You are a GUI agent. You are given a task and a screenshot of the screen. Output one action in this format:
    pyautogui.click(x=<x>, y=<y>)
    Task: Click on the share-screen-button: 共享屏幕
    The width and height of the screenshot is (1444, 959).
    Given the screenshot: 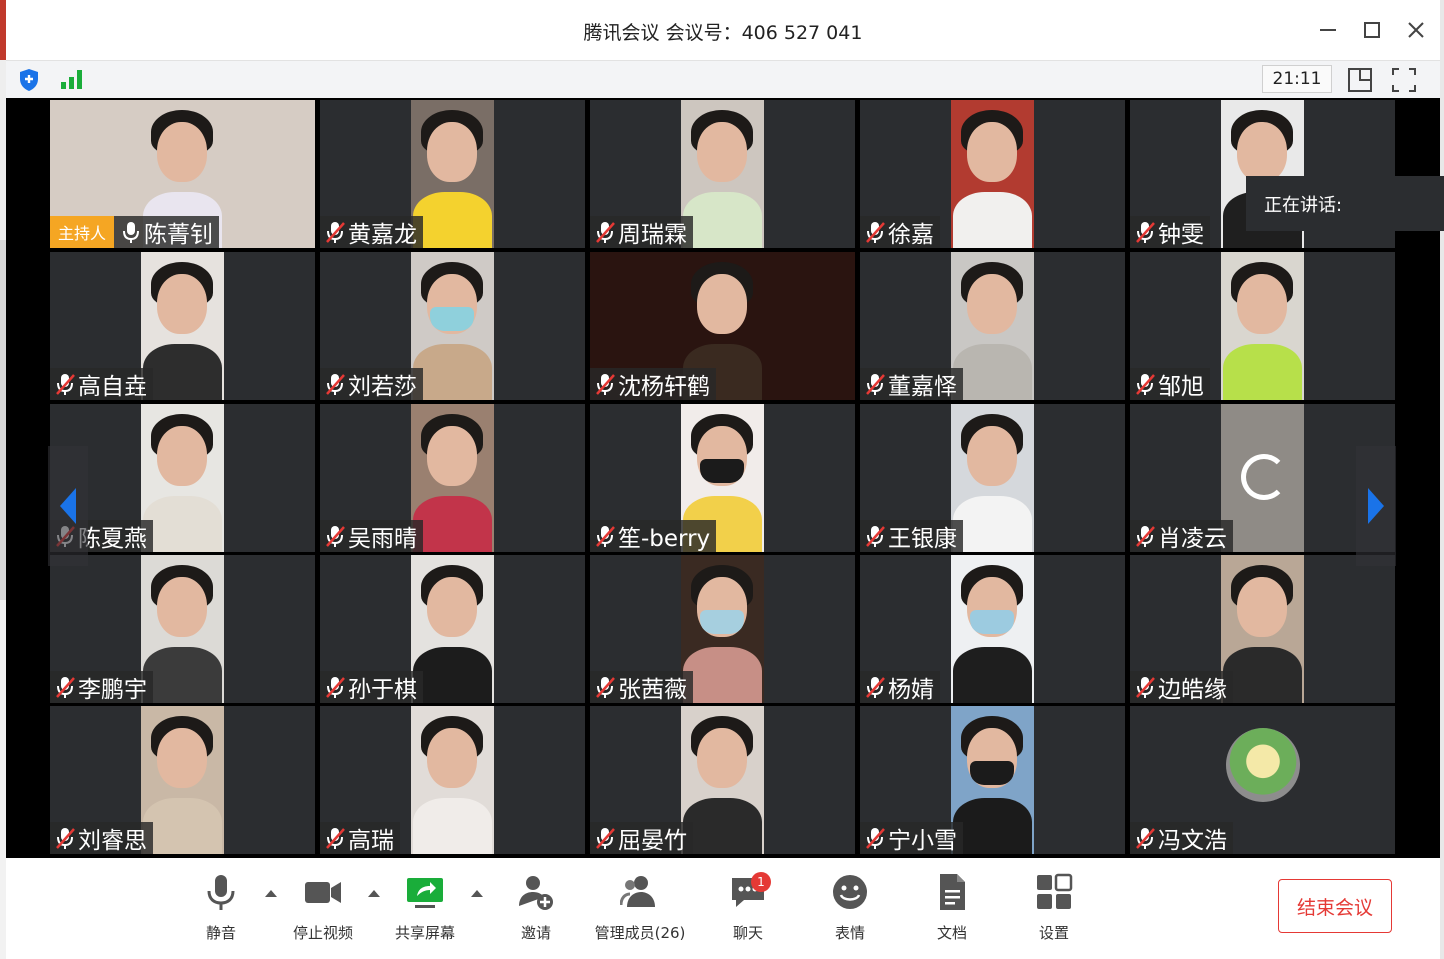 What is the action you would take?
    pyautogui.click(x=425, y=909)
    